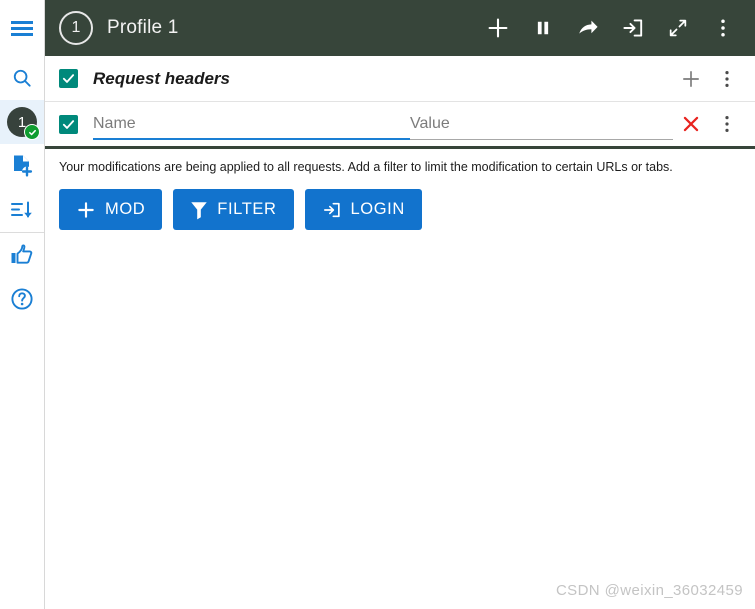  I want to click on hamburger-menu-icon, so click(22, 28).